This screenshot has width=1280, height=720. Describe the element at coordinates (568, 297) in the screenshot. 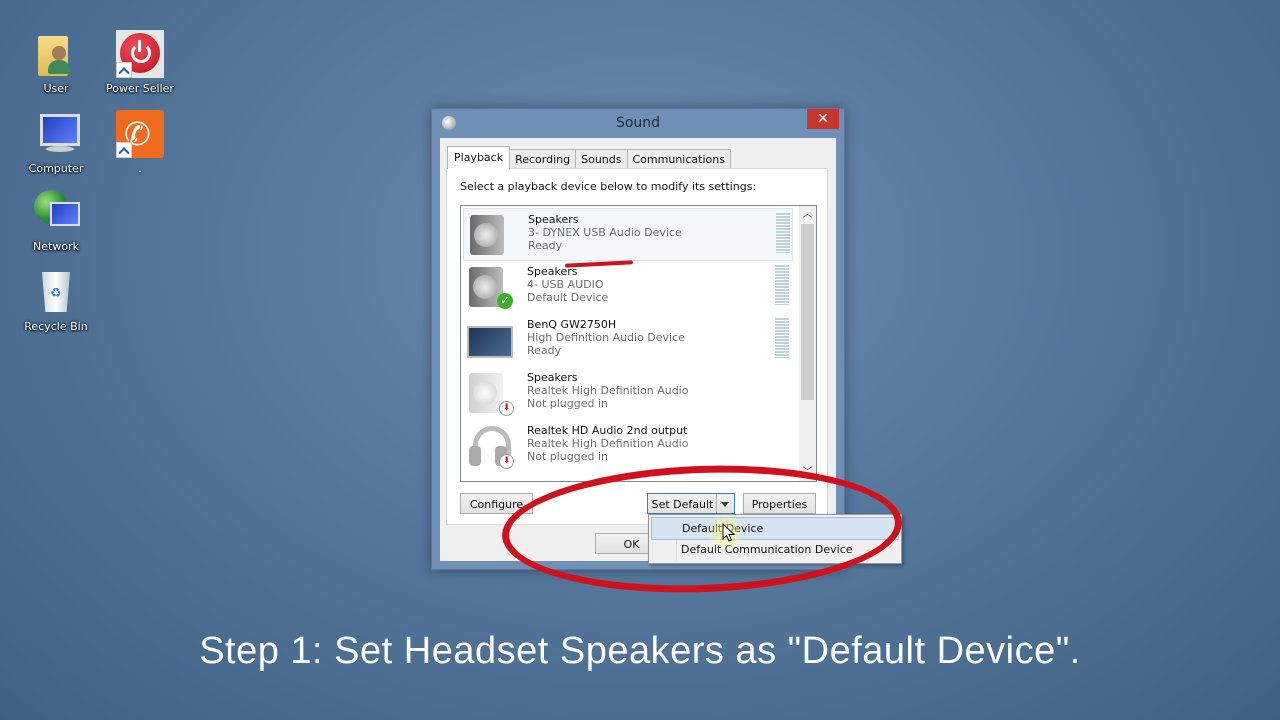

I see `device-status: Default Device` at that location.